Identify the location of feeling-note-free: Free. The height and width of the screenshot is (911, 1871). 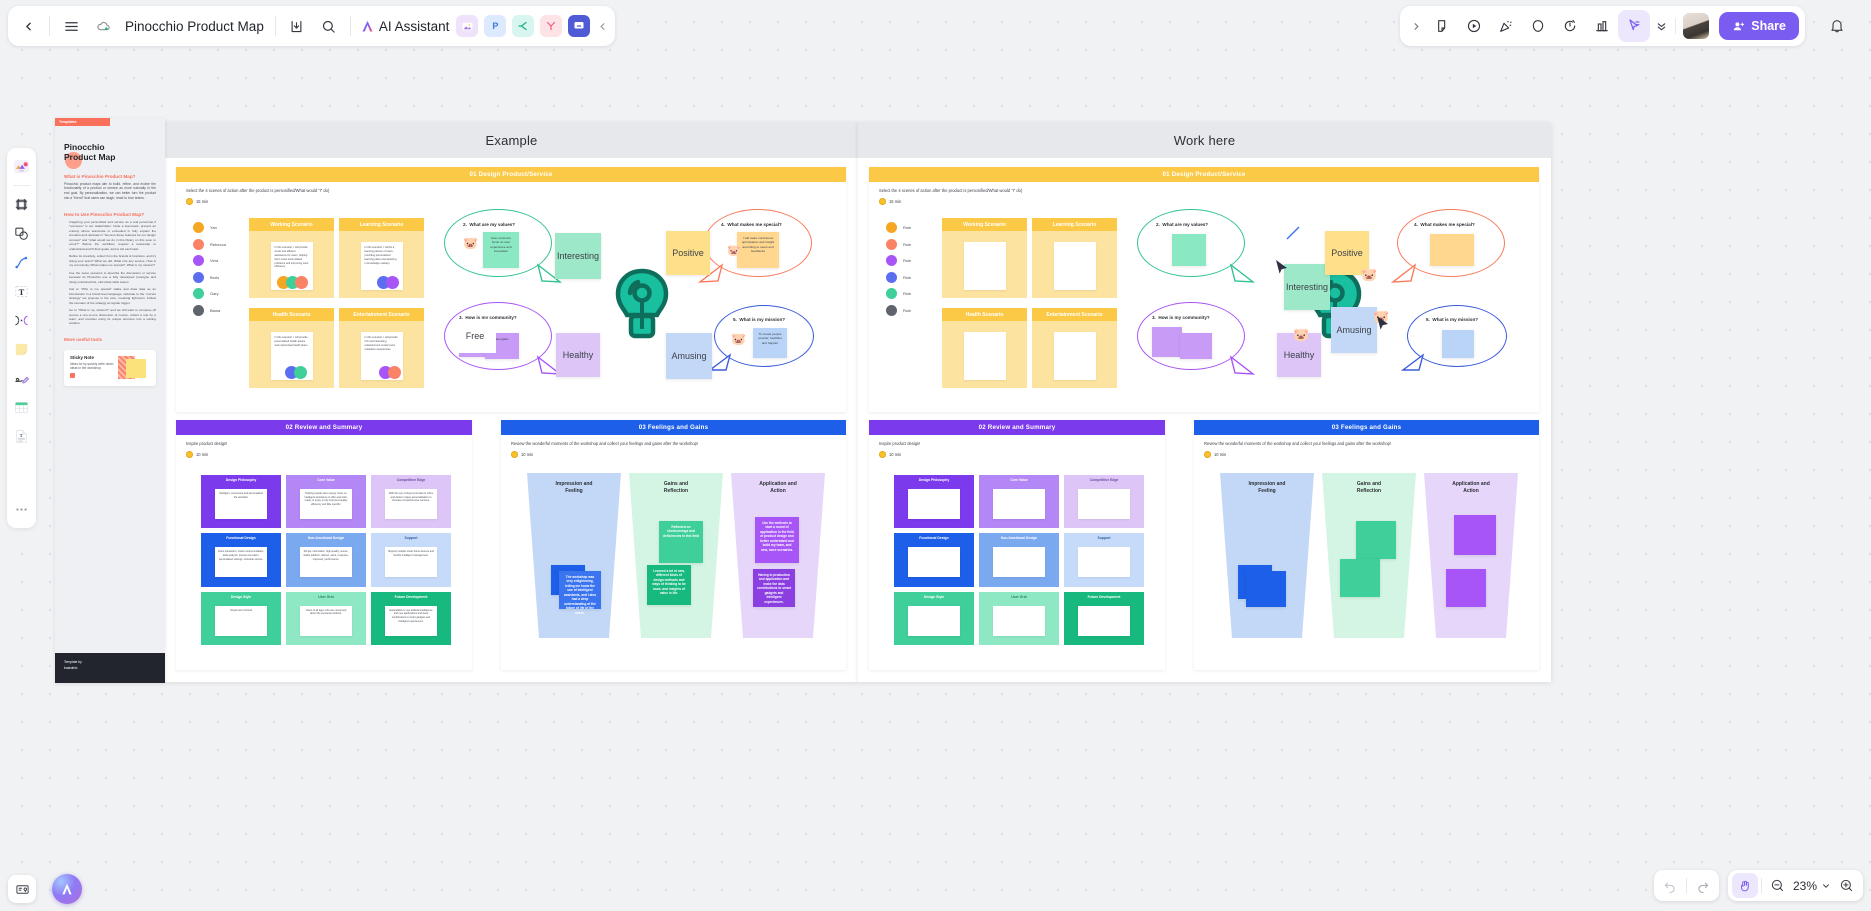
(475, 336).